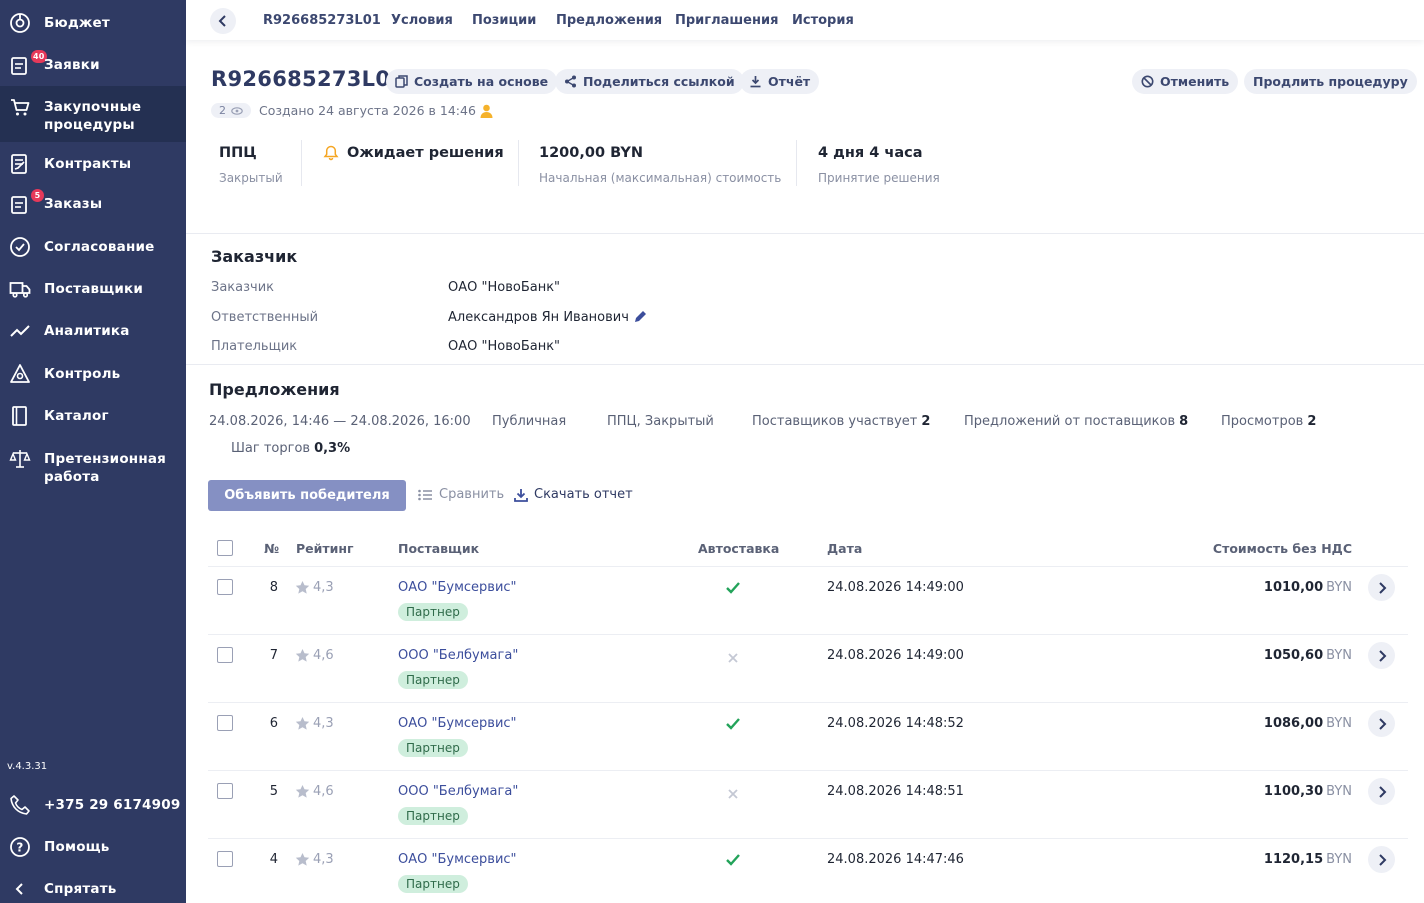 This screenshot has width=1424, height=903. What do you see at coordinates (20, 164) in the screenshot?
I see `contract-icon` at bounding box center [20, 164].